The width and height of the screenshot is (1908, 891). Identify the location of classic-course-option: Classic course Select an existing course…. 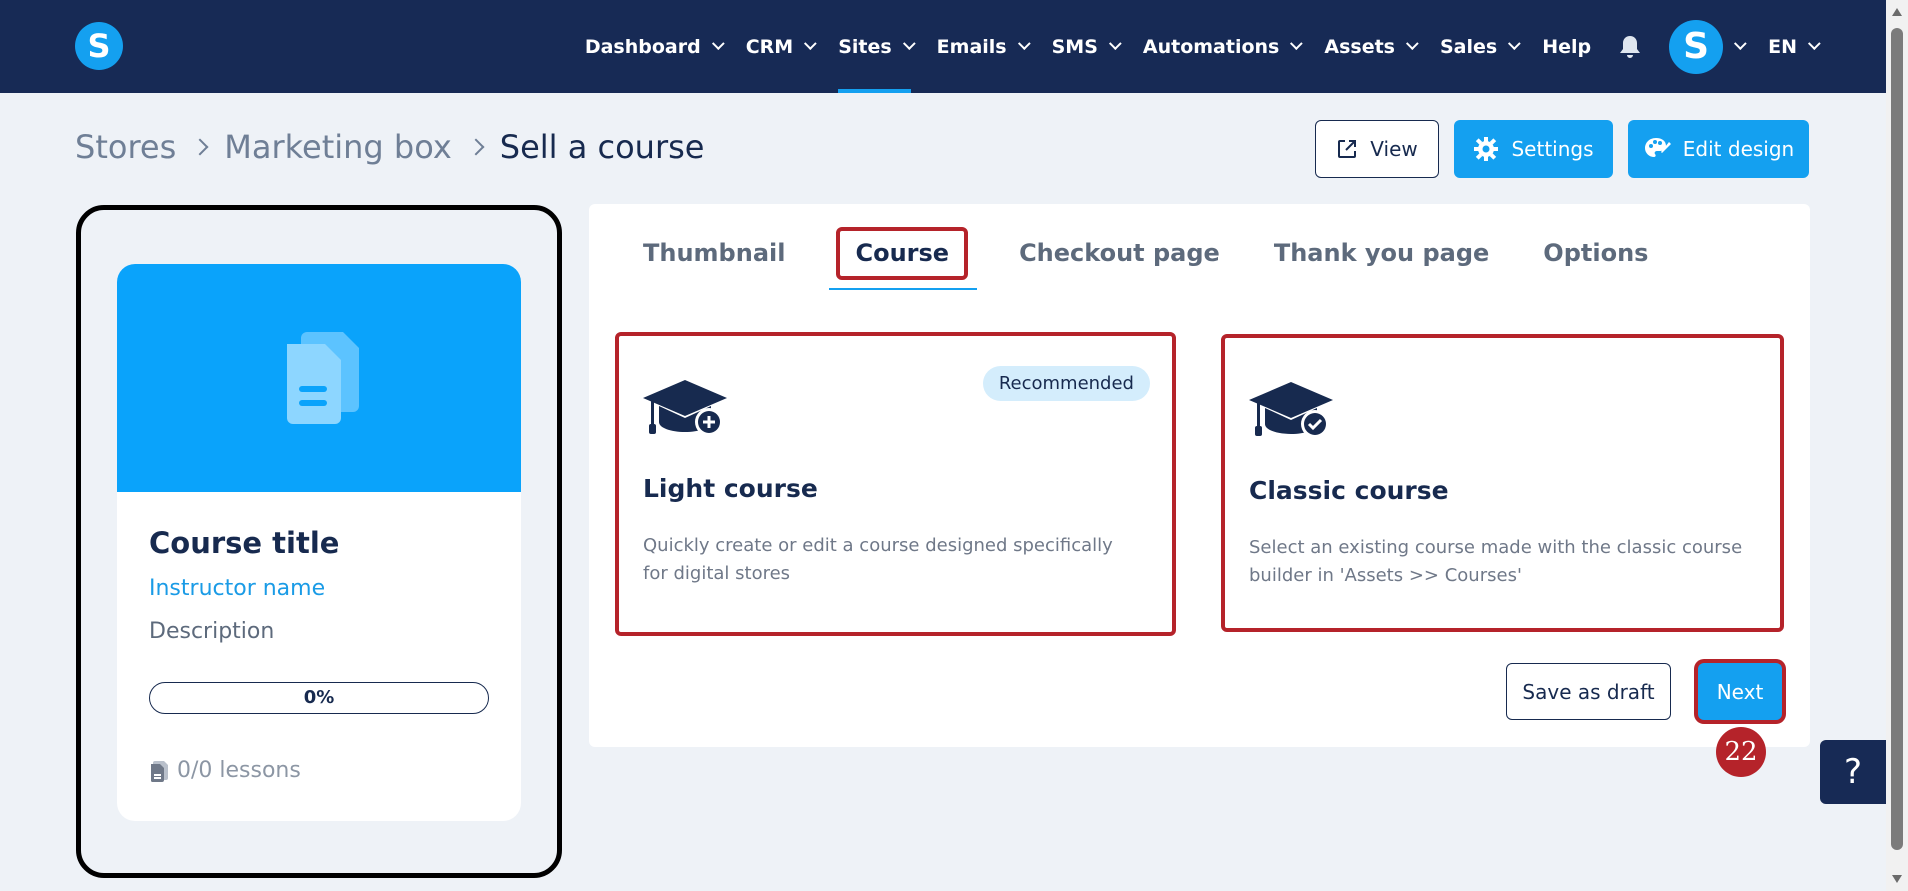
(1502, 483).